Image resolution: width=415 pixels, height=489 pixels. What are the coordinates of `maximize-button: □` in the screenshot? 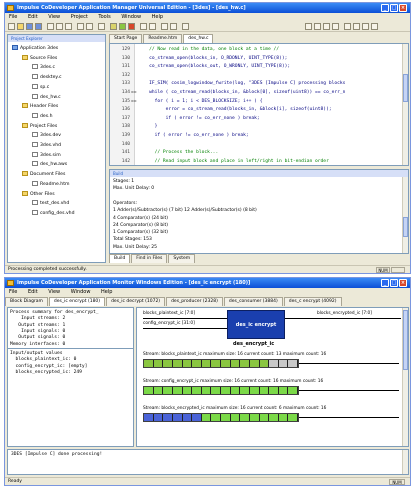 It's located at (394, 8).